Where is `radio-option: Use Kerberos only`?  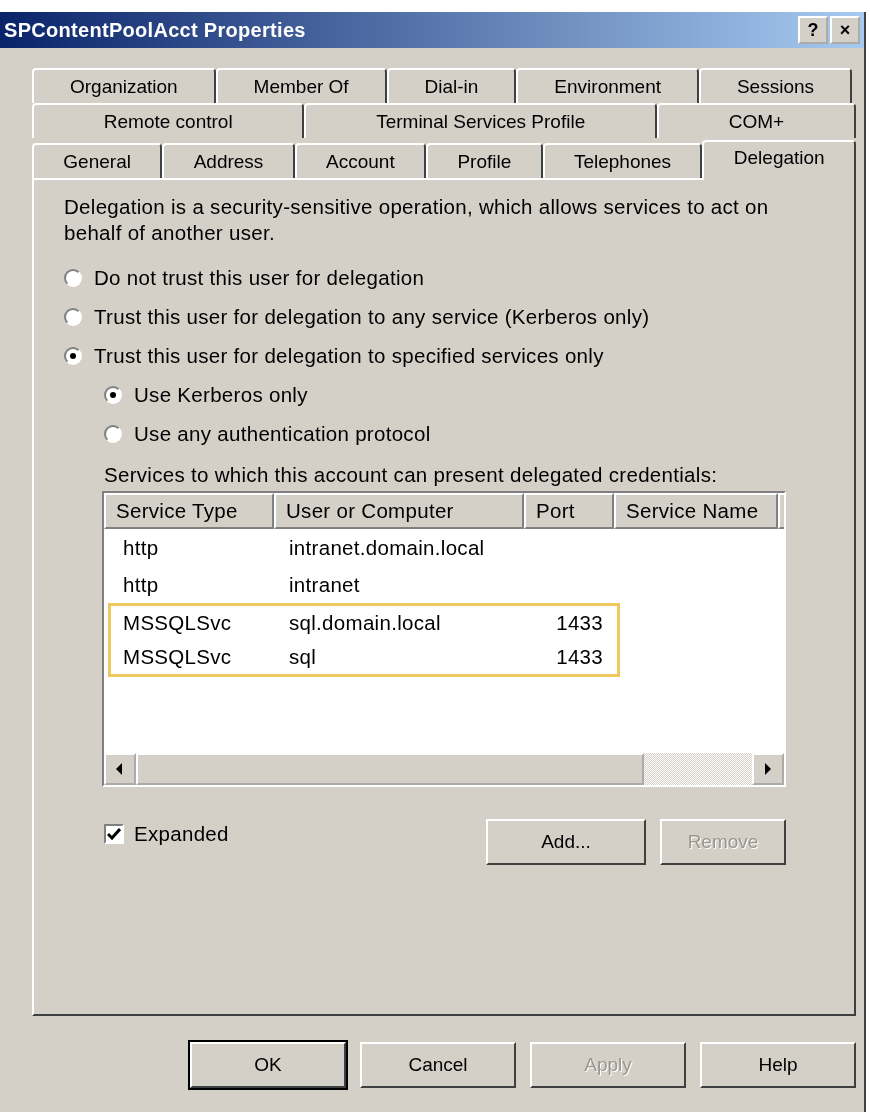 radio-option: Use Kerberos only is located at coordinates (206, 394).